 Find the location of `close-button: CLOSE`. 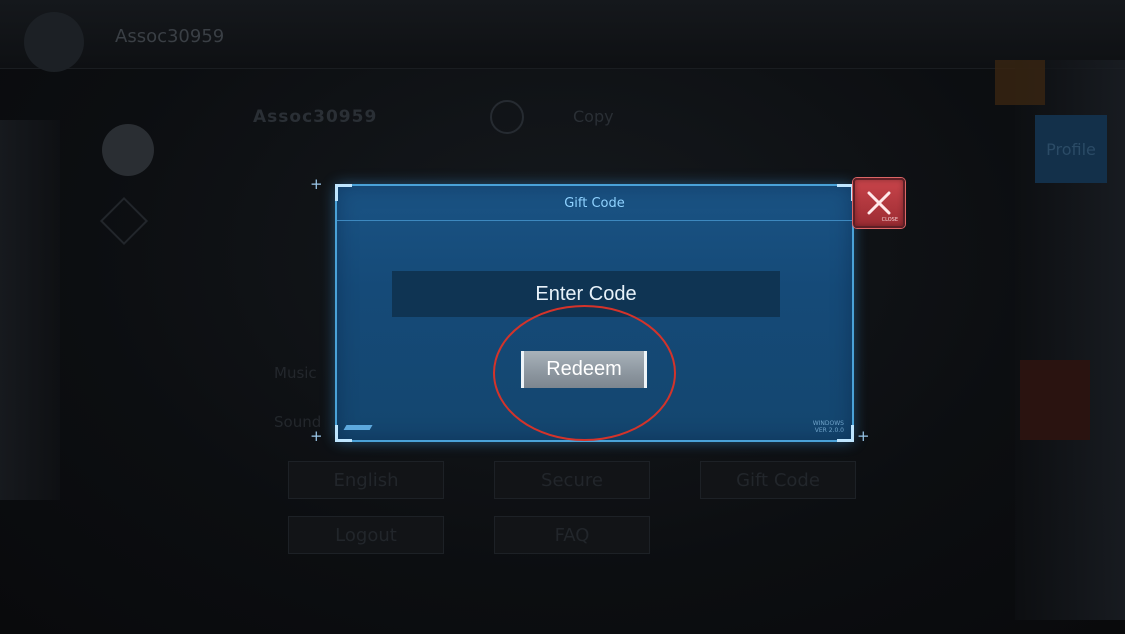

close-button: CLOSE is located at coordinates (879, 203).